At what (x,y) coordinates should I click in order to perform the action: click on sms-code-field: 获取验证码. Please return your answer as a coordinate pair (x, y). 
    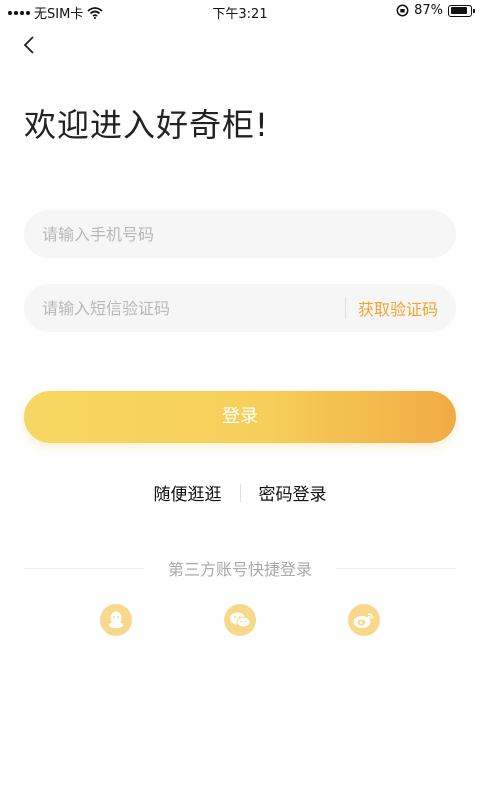
    Looking at the image, I should click on (240, 308).